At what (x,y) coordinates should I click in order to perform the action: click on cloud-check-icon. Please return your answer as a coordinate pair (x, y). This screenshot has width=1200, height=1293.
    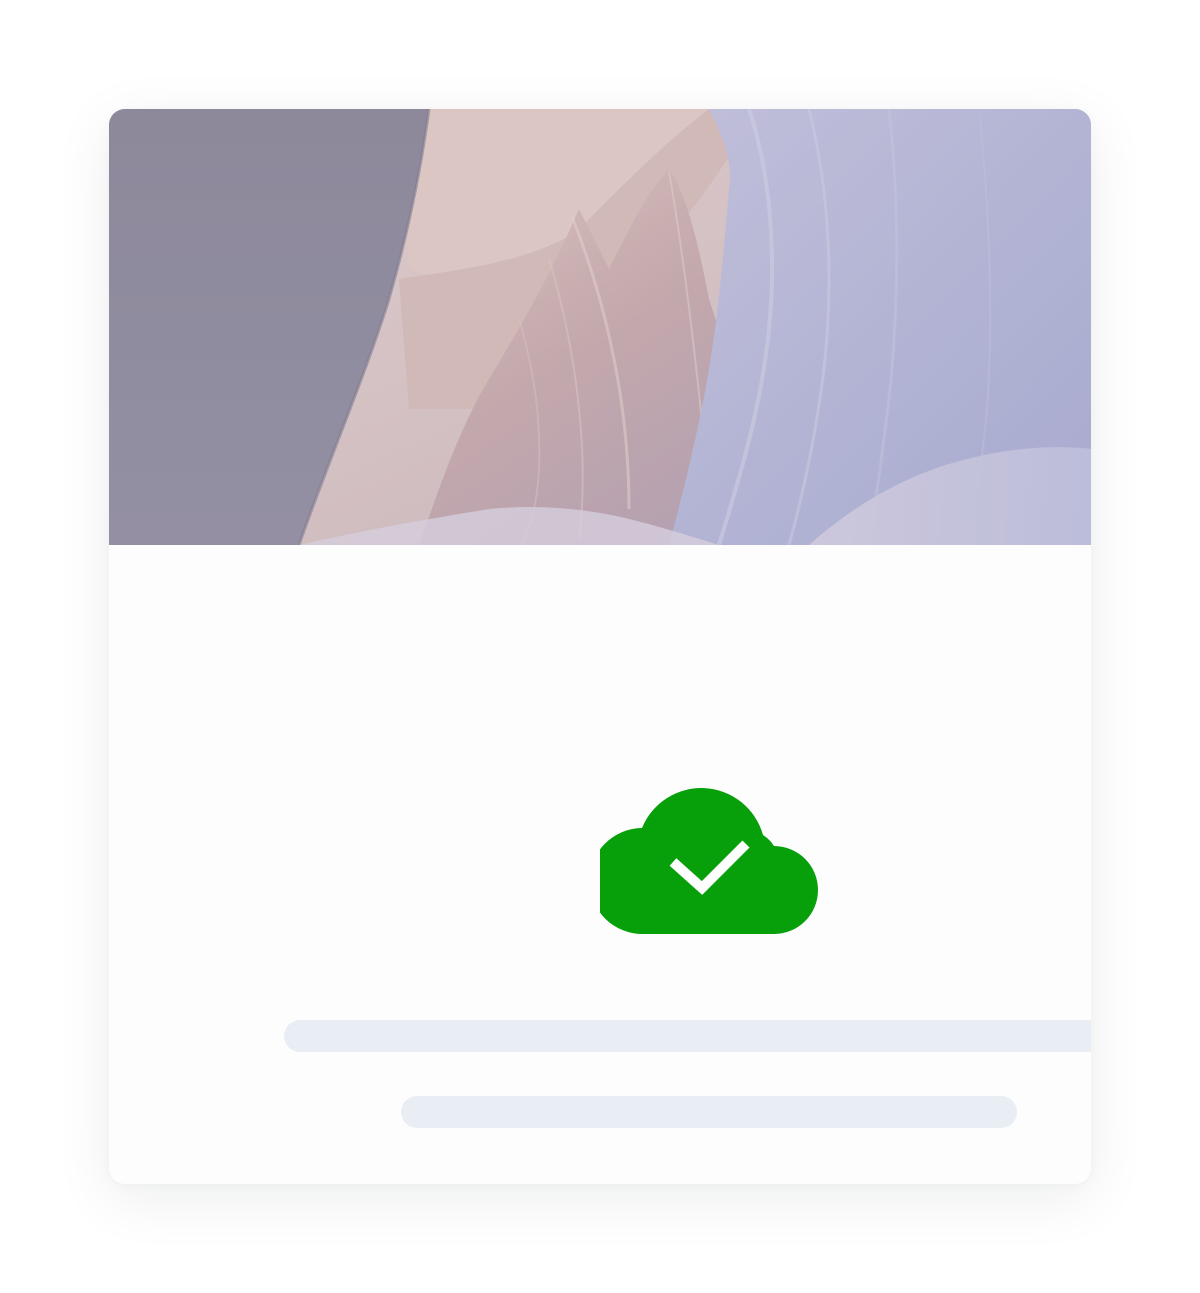
    Looking at the image, I should click on (709, 861).